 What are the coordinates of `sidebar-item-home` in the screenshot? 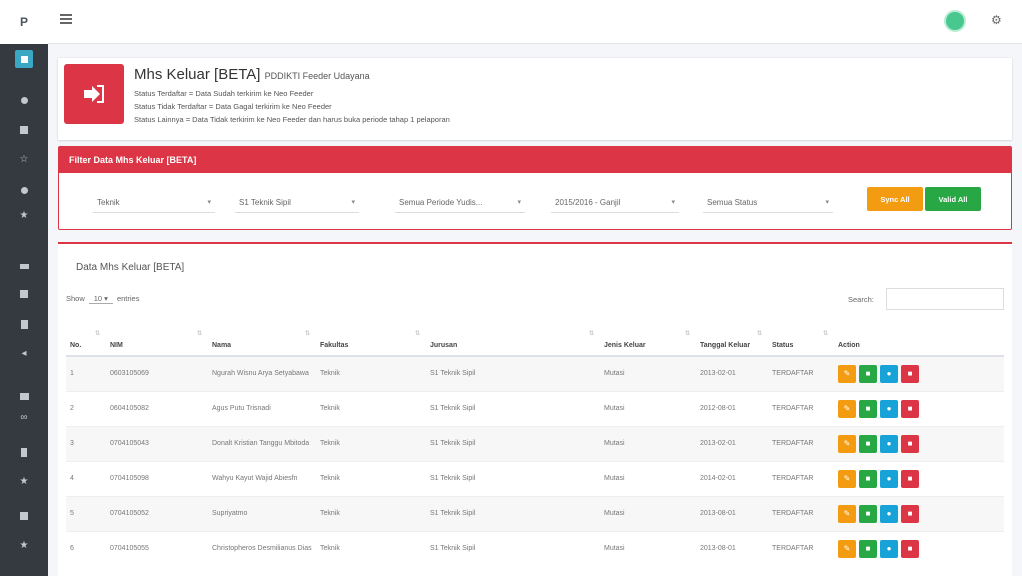 It's located at (24, 100).